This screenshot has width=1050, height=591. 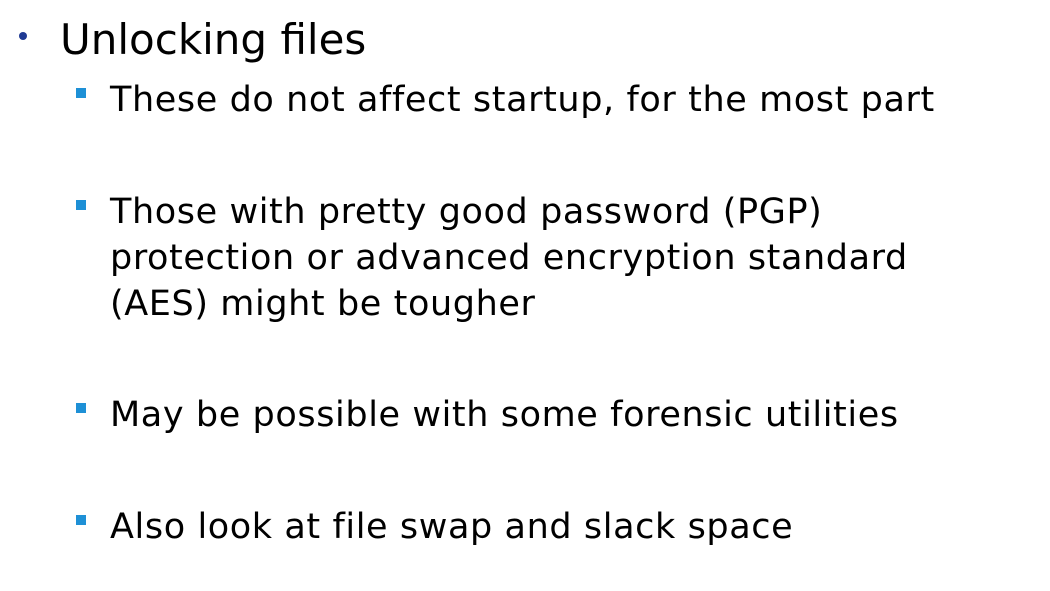 What do you see at coordinates (525, 44) in the screenshot?
I see `level1-bullet-row: Unlocking files` at bounding box center [525, 44].